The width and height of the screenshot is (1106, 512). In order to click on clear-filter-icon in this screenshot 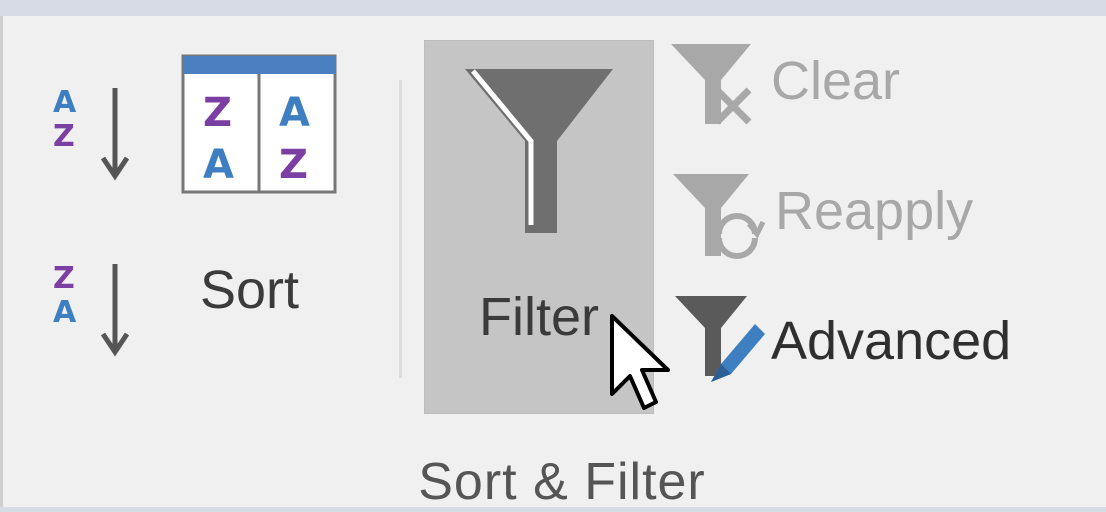, I will do `click(711, 84)`.